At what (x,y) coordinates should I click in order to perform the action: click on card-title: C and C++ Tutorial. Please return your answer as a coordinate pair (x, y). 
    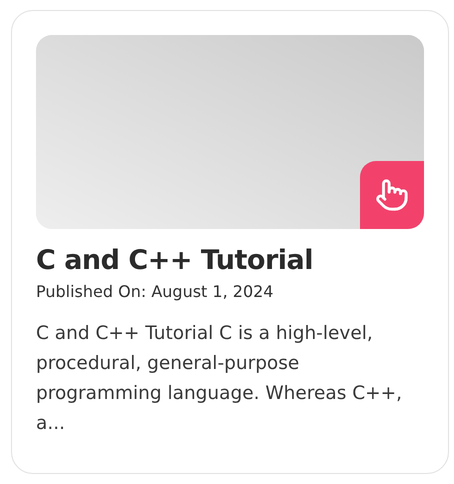
    Looking at the image, I should click on (175, 260).